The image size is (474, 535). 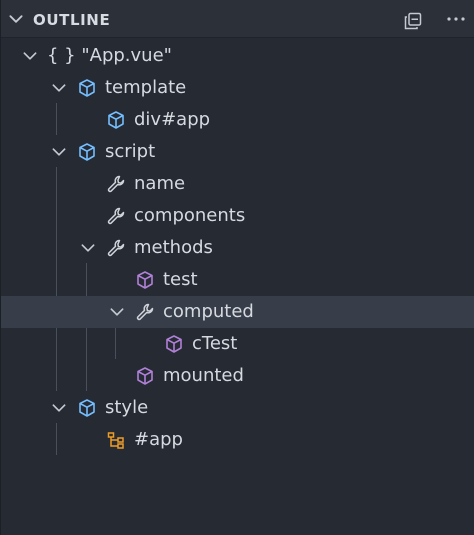 What do you see at coordinates (173, 247) in the screenshot?
I see `tree-item-label: methods` at bounding box center [173, 247].